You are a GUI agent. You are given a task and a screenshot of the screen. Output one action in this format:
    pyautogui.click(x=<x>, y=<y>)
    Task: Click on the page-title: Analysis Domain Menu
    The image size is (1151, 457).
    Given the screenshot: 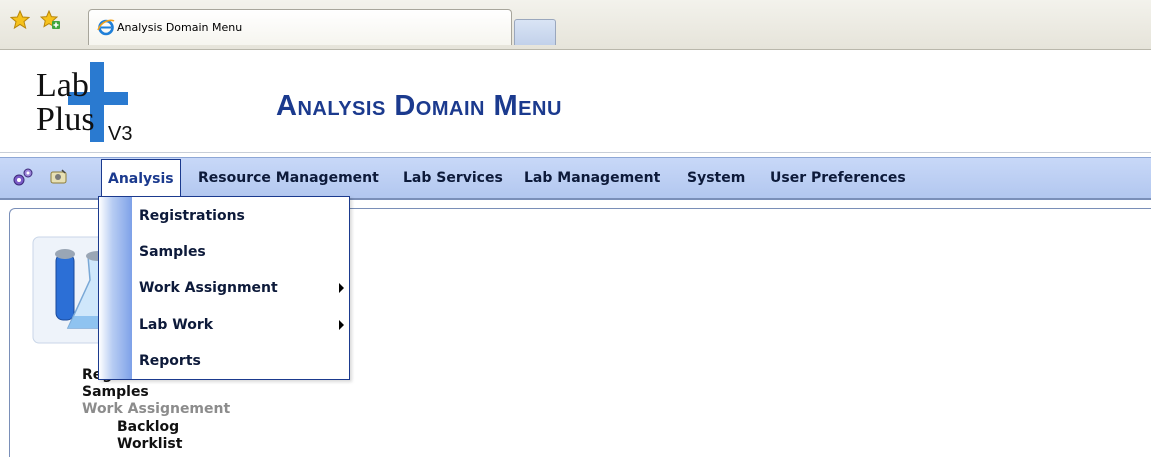 What is the action you would take?
    pyautogui.click(x=419, y=106)
    